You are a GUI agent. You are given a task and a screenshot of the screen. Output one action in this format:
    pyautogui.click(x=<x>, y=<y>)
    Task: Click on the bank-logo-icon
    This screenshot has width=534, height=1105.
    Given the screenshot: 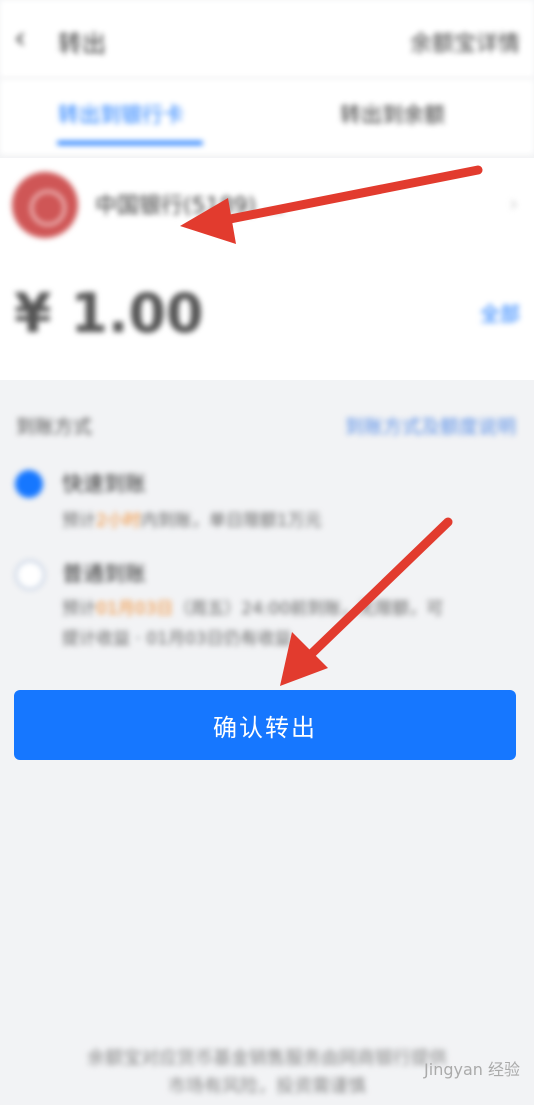 What is the action you would take?
    pyautogui.click(x=45, y=205)
    